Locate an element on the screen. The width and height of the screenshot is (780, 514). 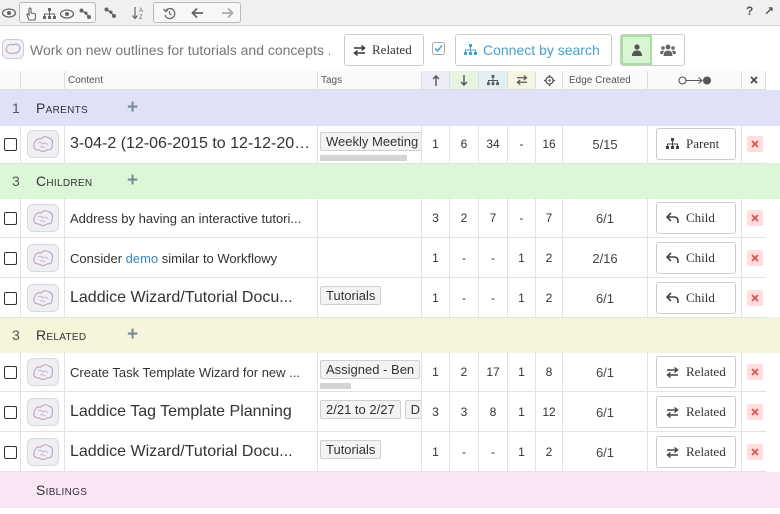
tags-list: Tutorials is located at coordinates (369, 449).